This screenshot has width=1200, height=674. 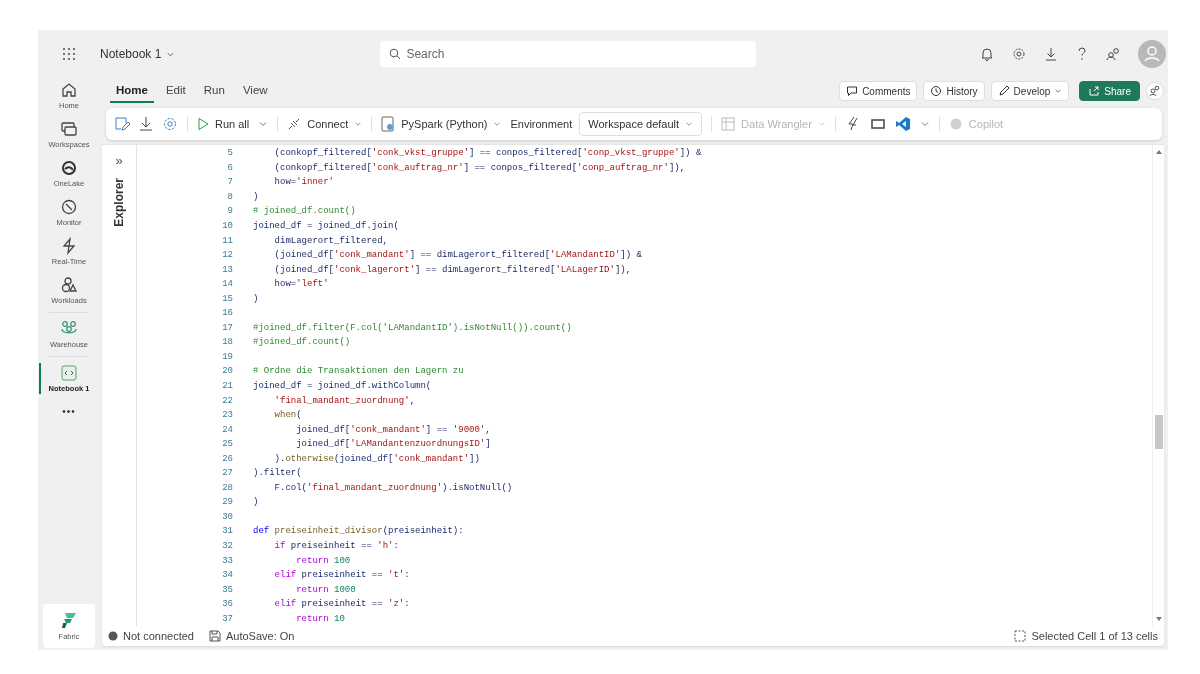 I want to click on code-line: 'final_mandant_zuordnung',, so click(x=344, y=400).